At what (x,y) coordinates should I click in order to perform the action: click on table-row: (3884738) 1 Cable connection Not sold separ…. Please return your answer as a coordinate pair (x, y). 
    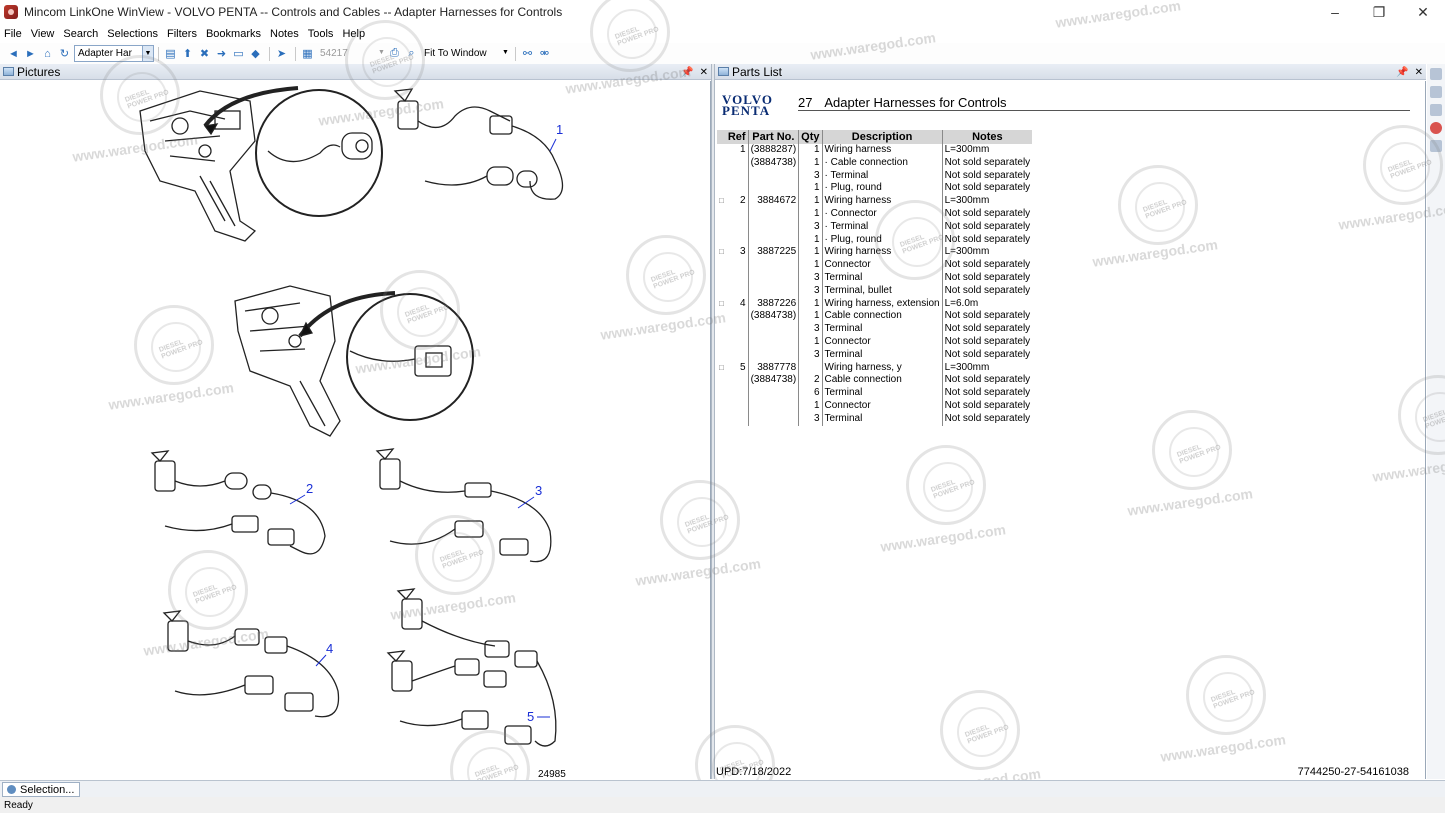
    Looking at the image, I should click on (874, 317).